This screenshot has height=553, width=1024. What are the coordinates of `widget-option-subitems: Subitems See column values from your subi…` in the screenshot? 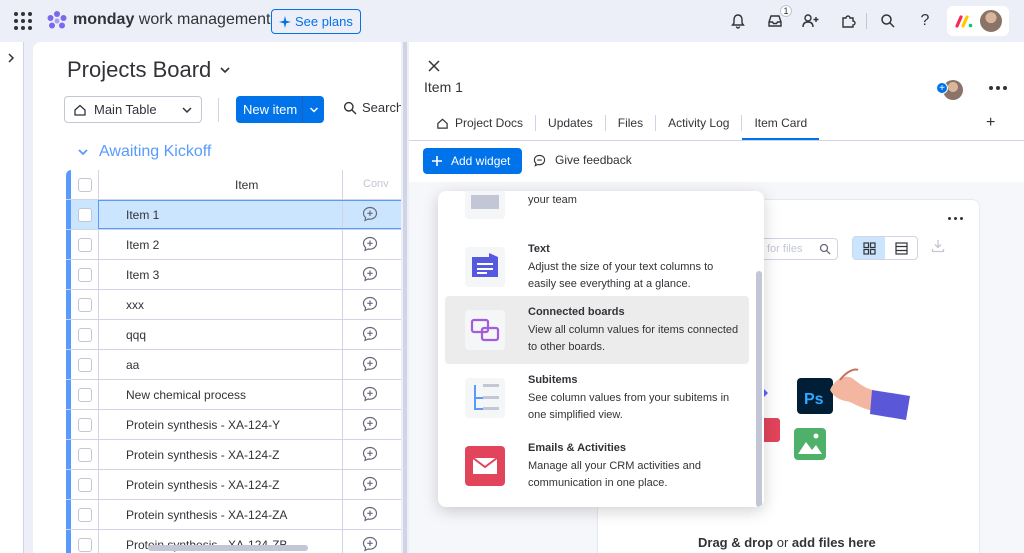 It's located at (597, 398).